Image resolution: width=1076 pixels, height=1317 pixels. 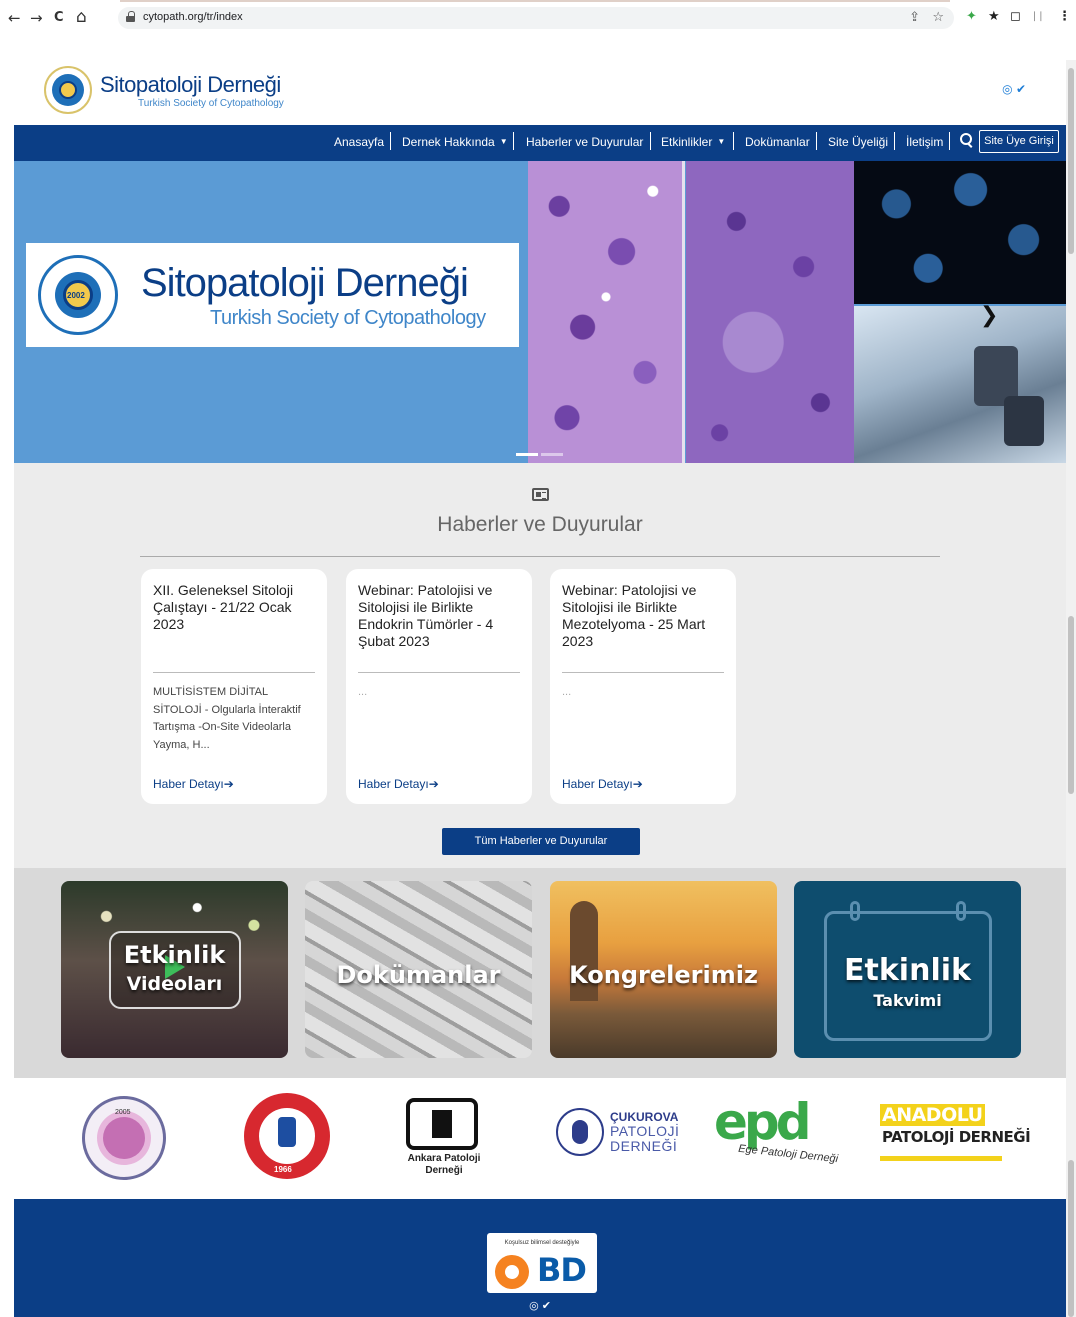 What do you see at coordinates (693, 142) in the screenshot?
I see `nav-item-events: Etkinlikler ▼` at bounding box center [693, 142].